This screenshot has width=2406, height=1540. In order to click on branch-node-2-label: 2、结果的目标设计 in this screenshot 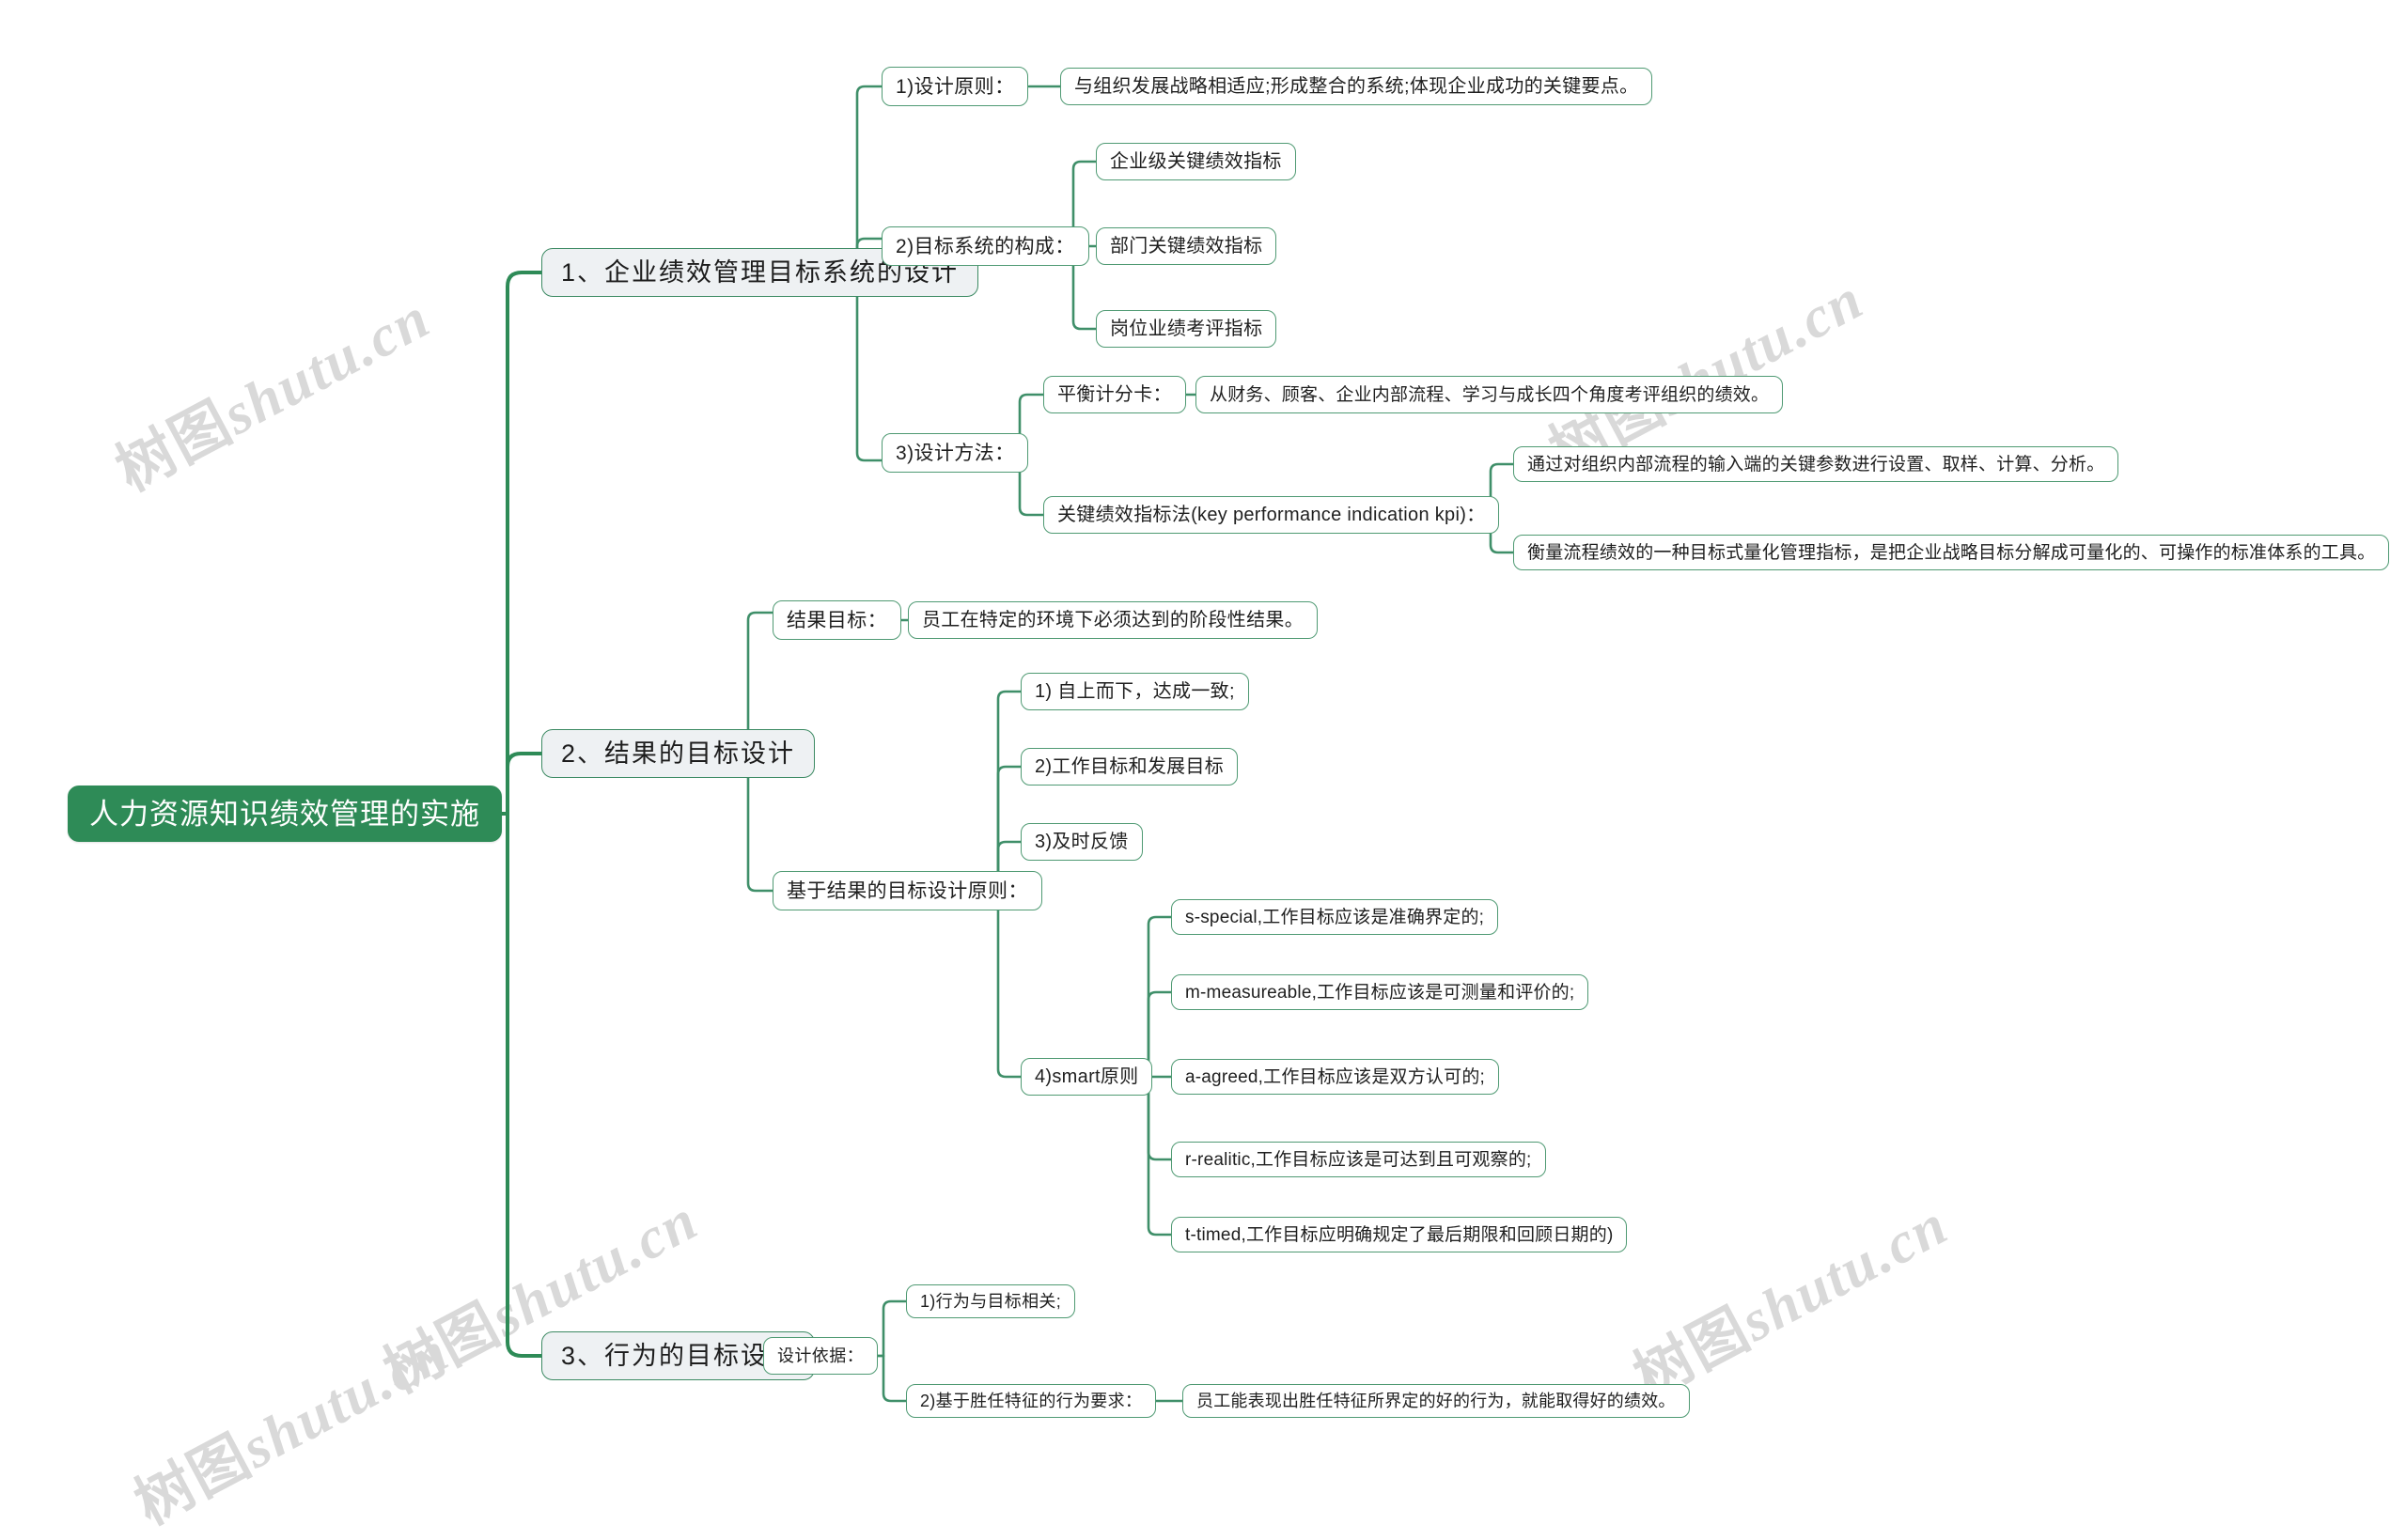, I will do `click(678, 753)`.